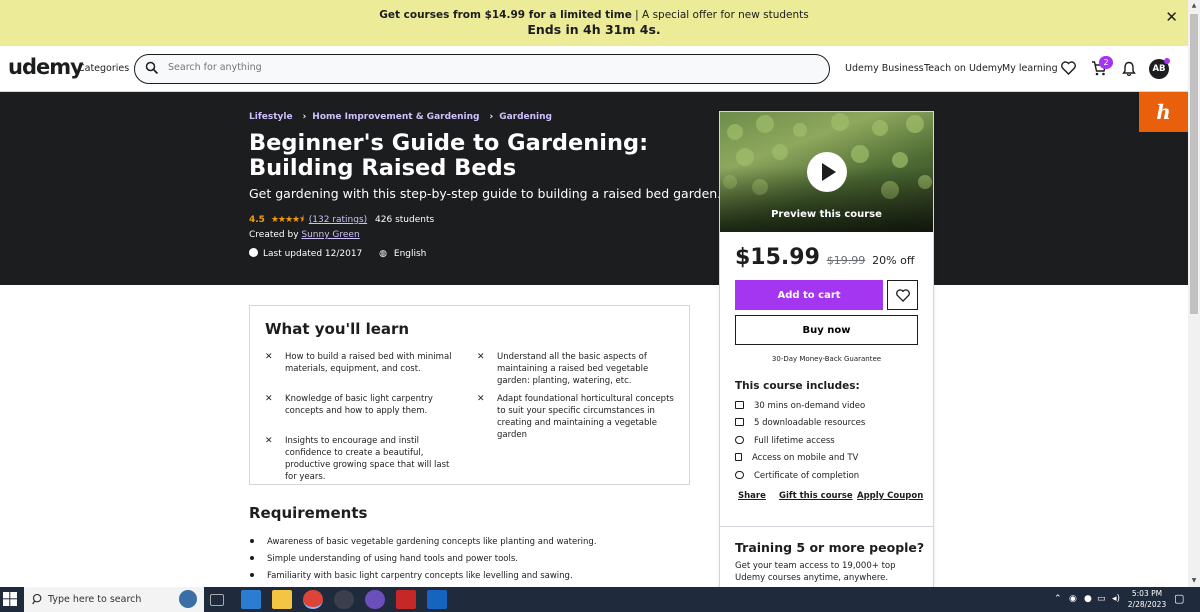 This screenshot has width=1200, height=612. Describe the element at coordinates (1058, 599) in the screenshot. I see `tray-chevron-icon: ⌃` at that location.